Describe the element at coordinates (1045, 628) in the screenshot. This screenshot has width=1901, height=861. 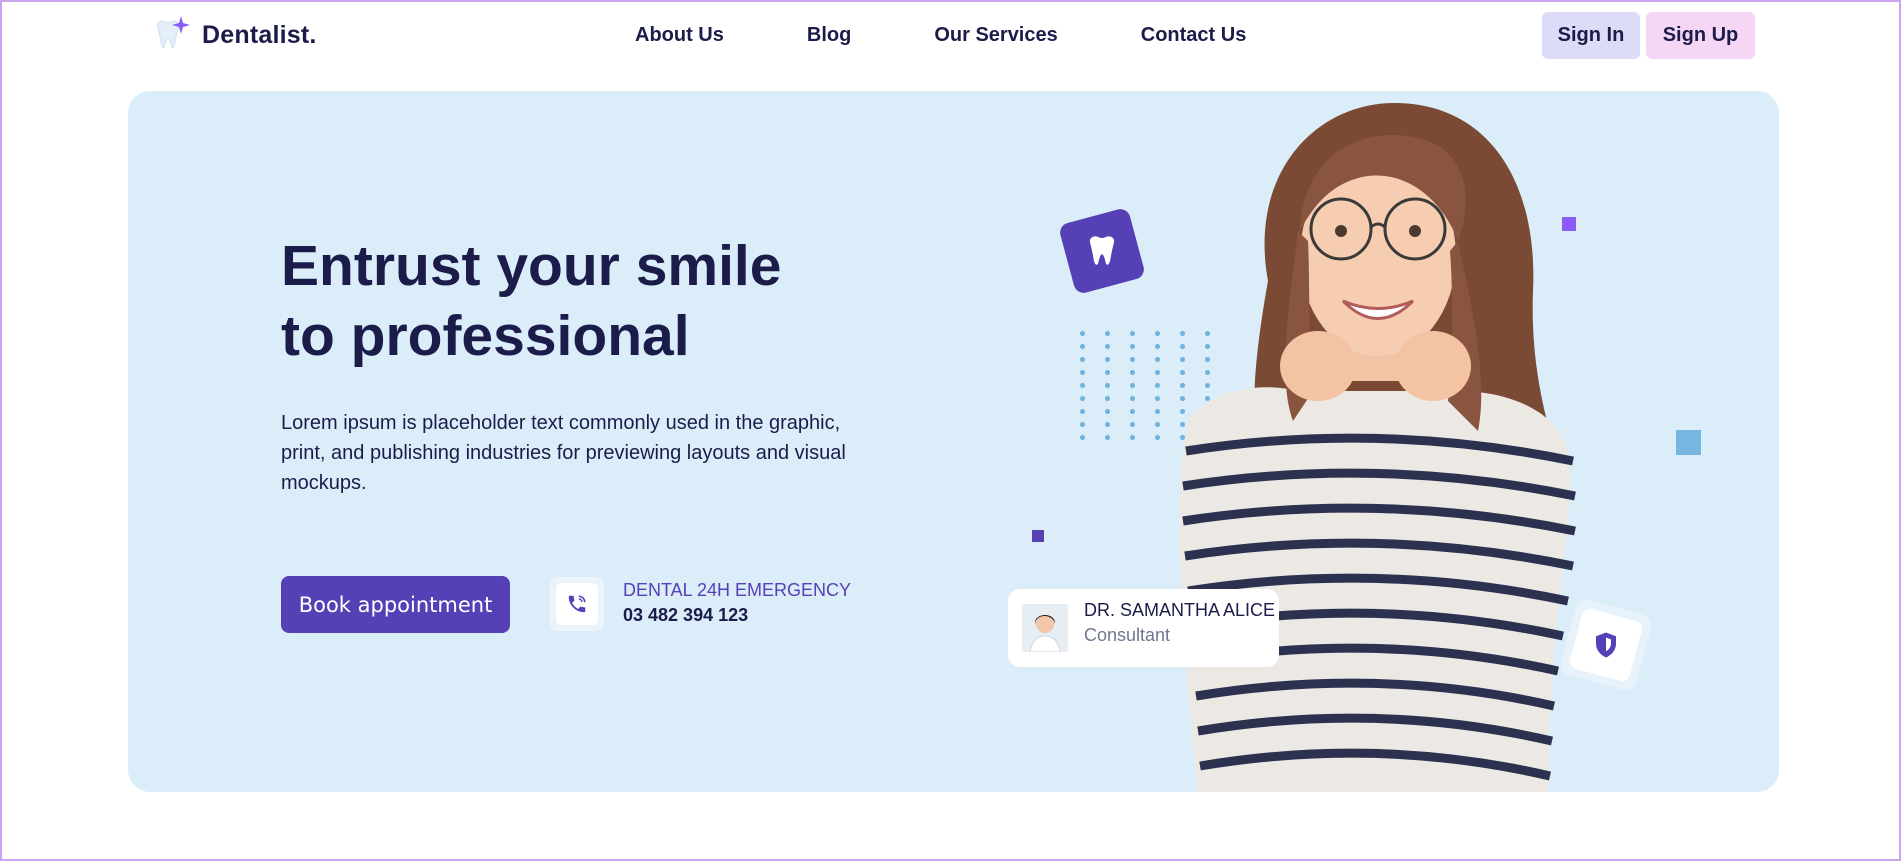
I see `doctor-avatar` at that location.